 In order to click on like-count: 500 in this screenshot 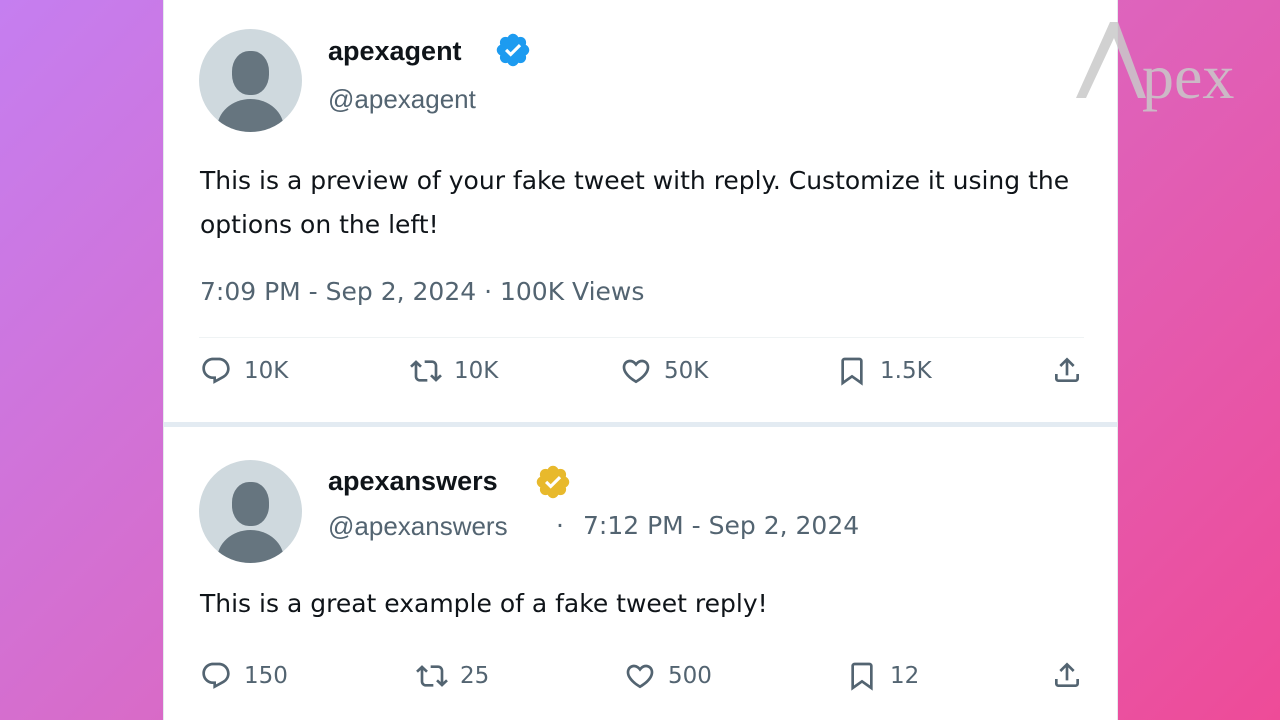, I will do `click(690, 676)`.